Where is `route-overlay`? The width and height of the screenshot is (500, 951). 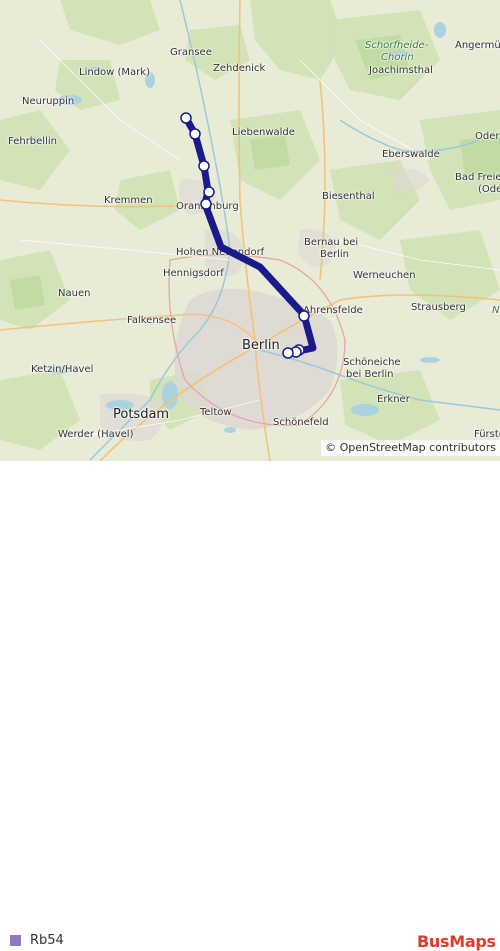 route-overlay is located at coordinates (248, 235).